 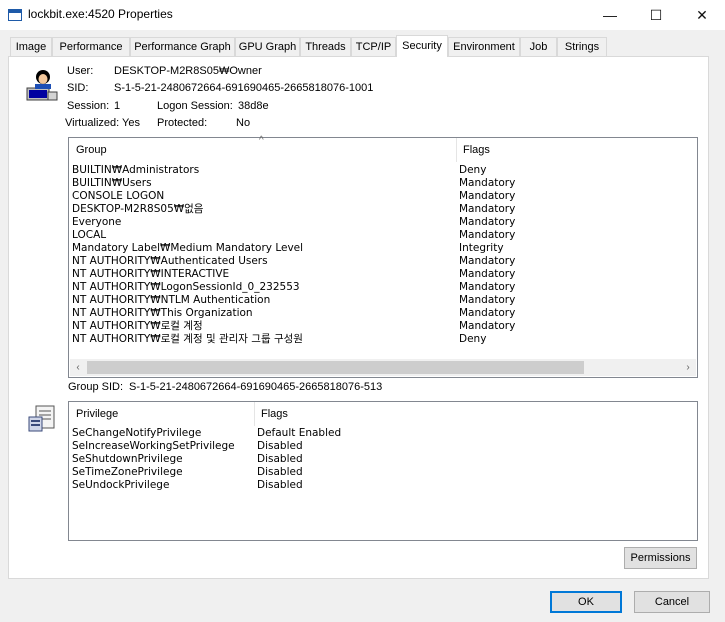 I want to click on tab-performance: Performance, so click(x=91, y=46).